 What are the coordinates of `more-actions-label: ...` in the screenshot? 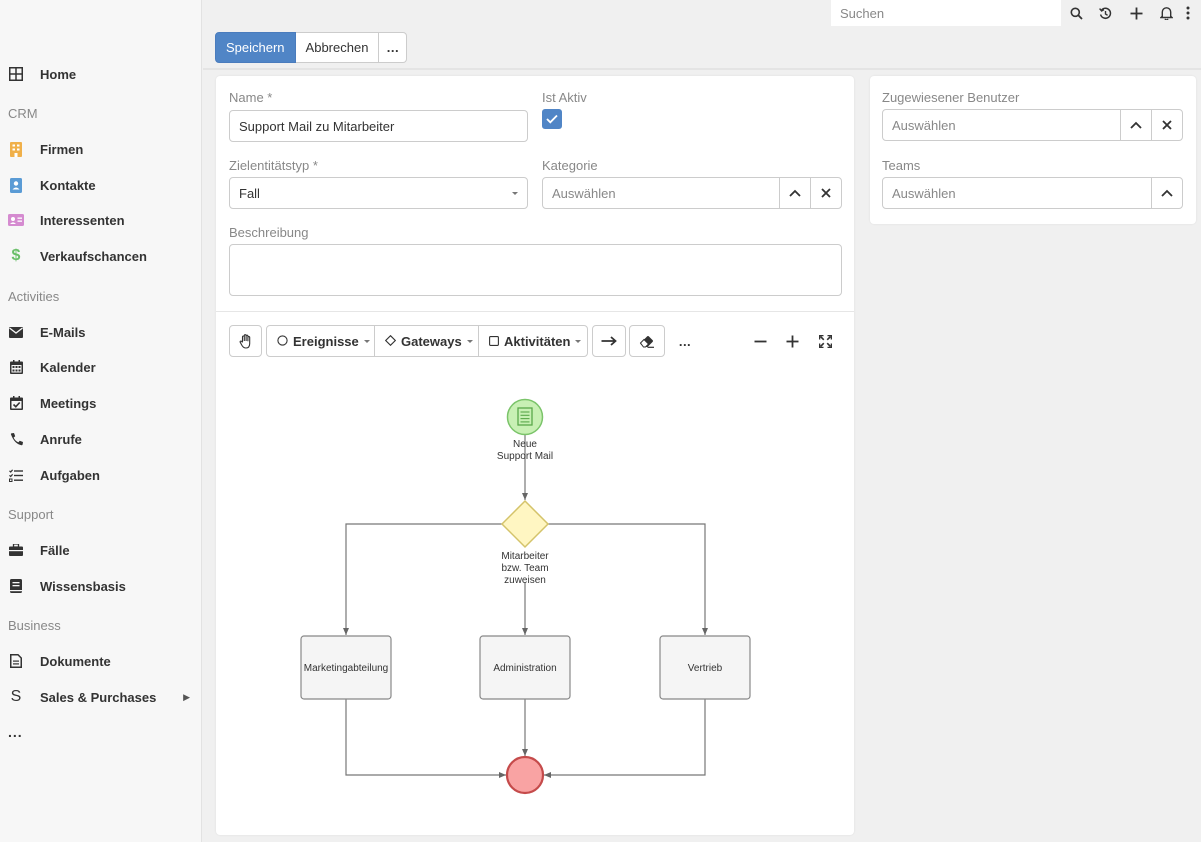 It's located at (393, 47).